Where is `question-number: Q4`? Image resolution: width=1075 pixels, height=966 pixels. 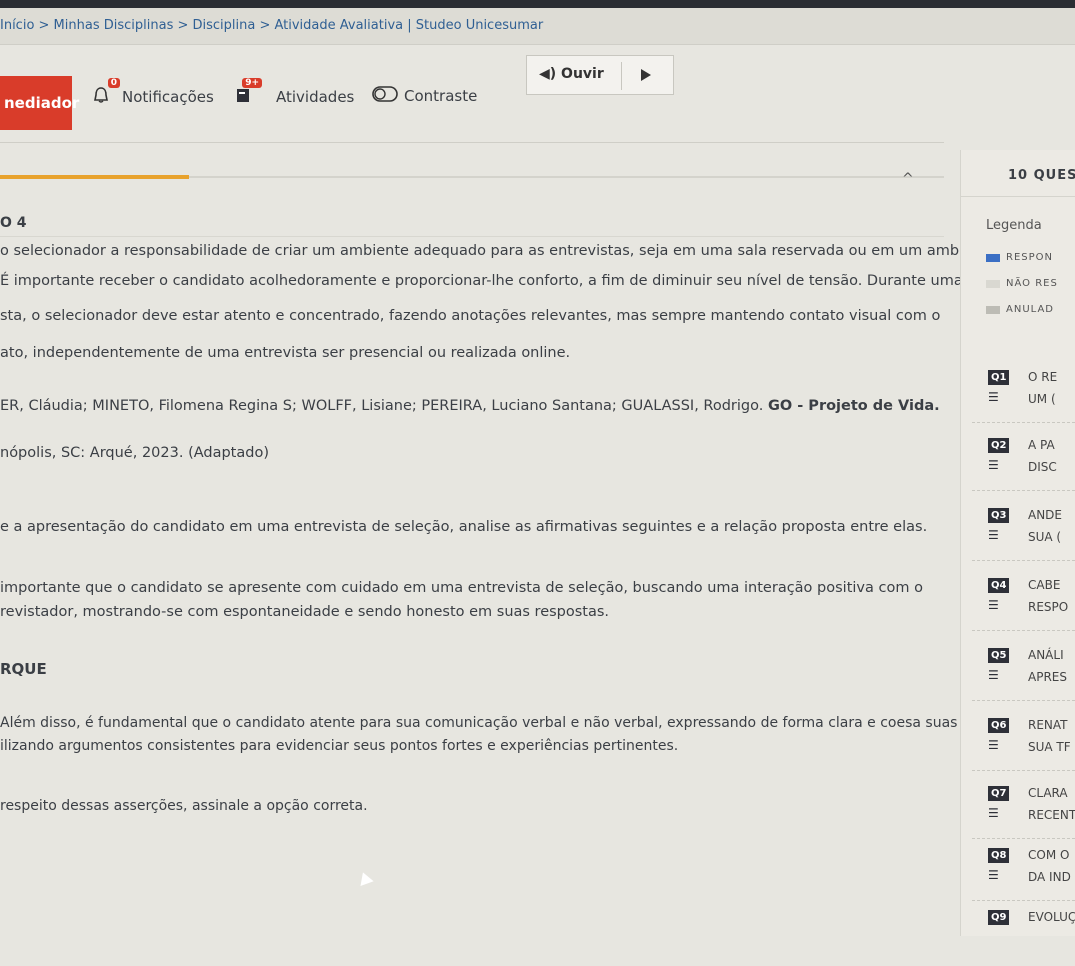
question-number: Q4 is located at coordinates (999, 585).